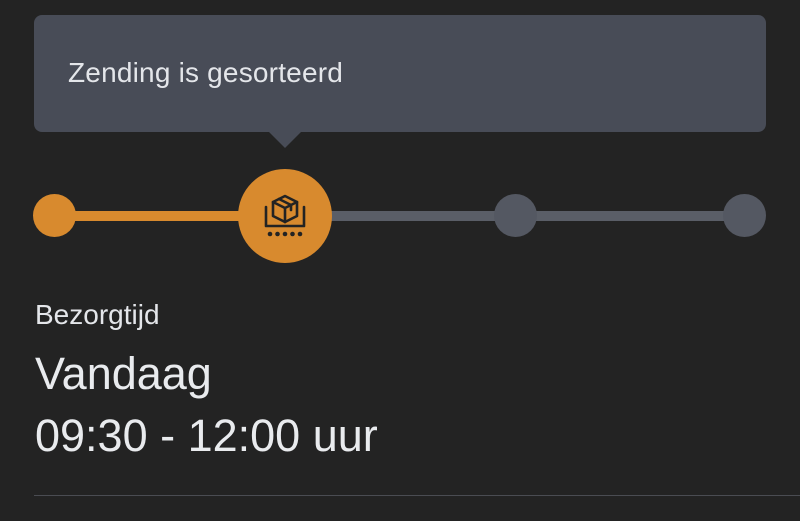 Image resolution: width=800 pixels, height=521 pixels. I want to click on delivery-time-window: 09:30 - 12:00 uur, so click(206, 435).